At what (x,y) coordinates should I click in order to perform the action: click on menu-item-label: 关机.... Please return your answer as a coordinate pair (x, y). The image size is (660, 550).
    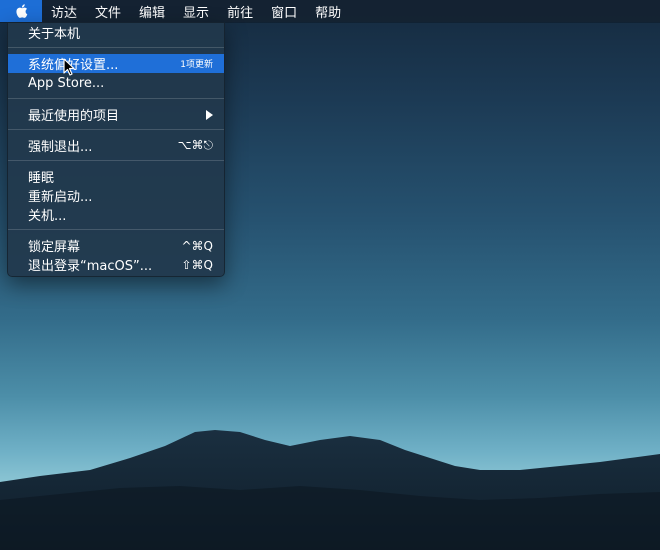
    Looking at the image, I should click on (47, 216).